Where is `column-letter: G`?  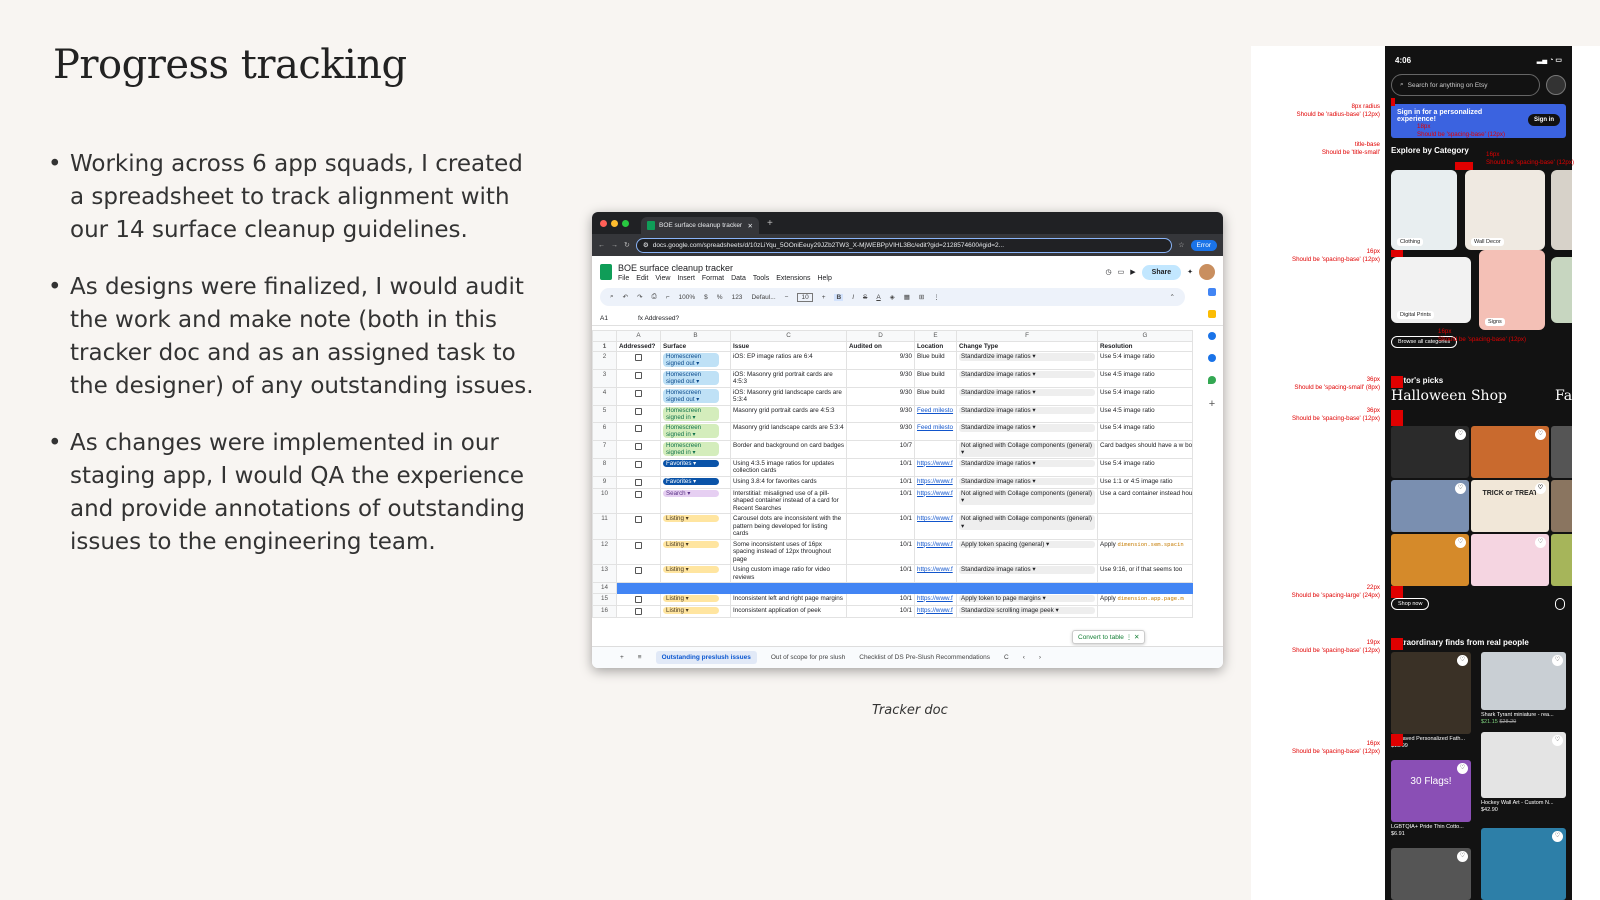
column-letter: G is located at coordinates (1145, 336).